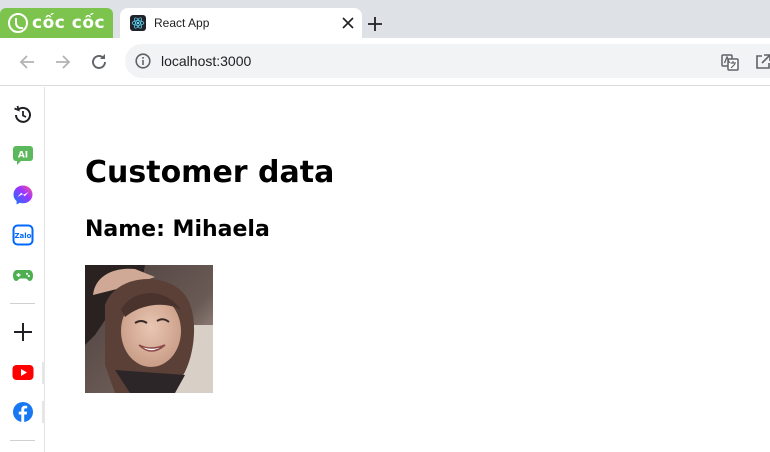 This screenshot has height=452, width=770. I want to click on sidebar: AI Zalo, so click(22, 269).